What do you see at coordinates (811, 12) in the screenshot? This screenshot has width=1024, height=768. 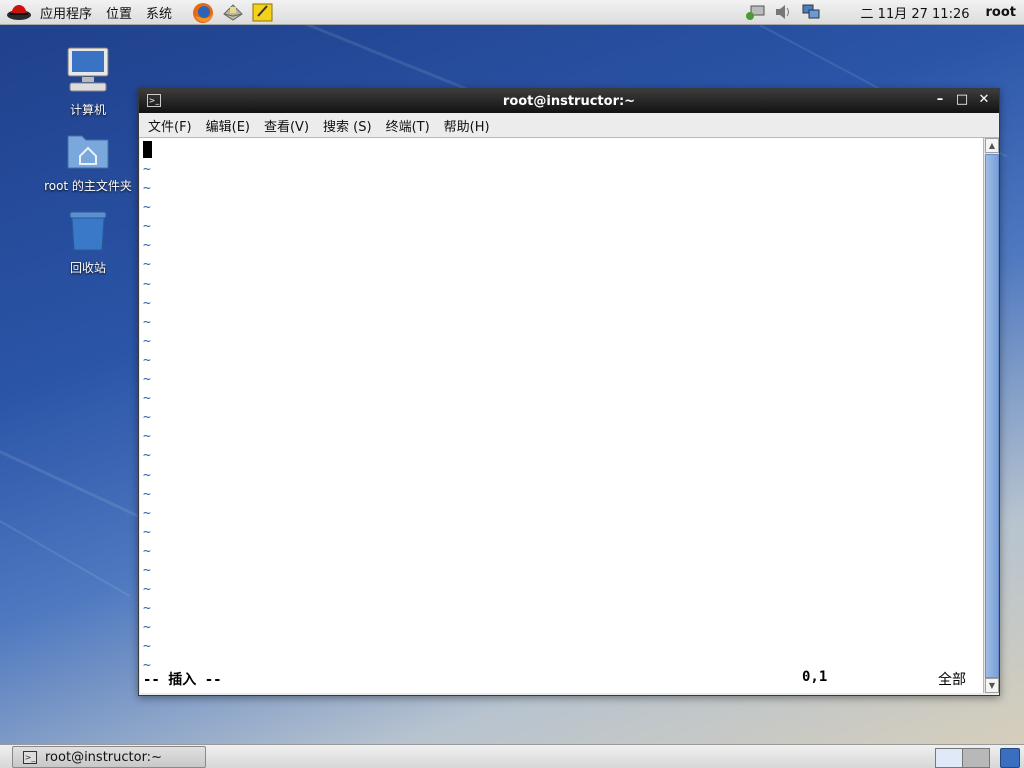 I see `display-icon` at bounding box center [811, 12].